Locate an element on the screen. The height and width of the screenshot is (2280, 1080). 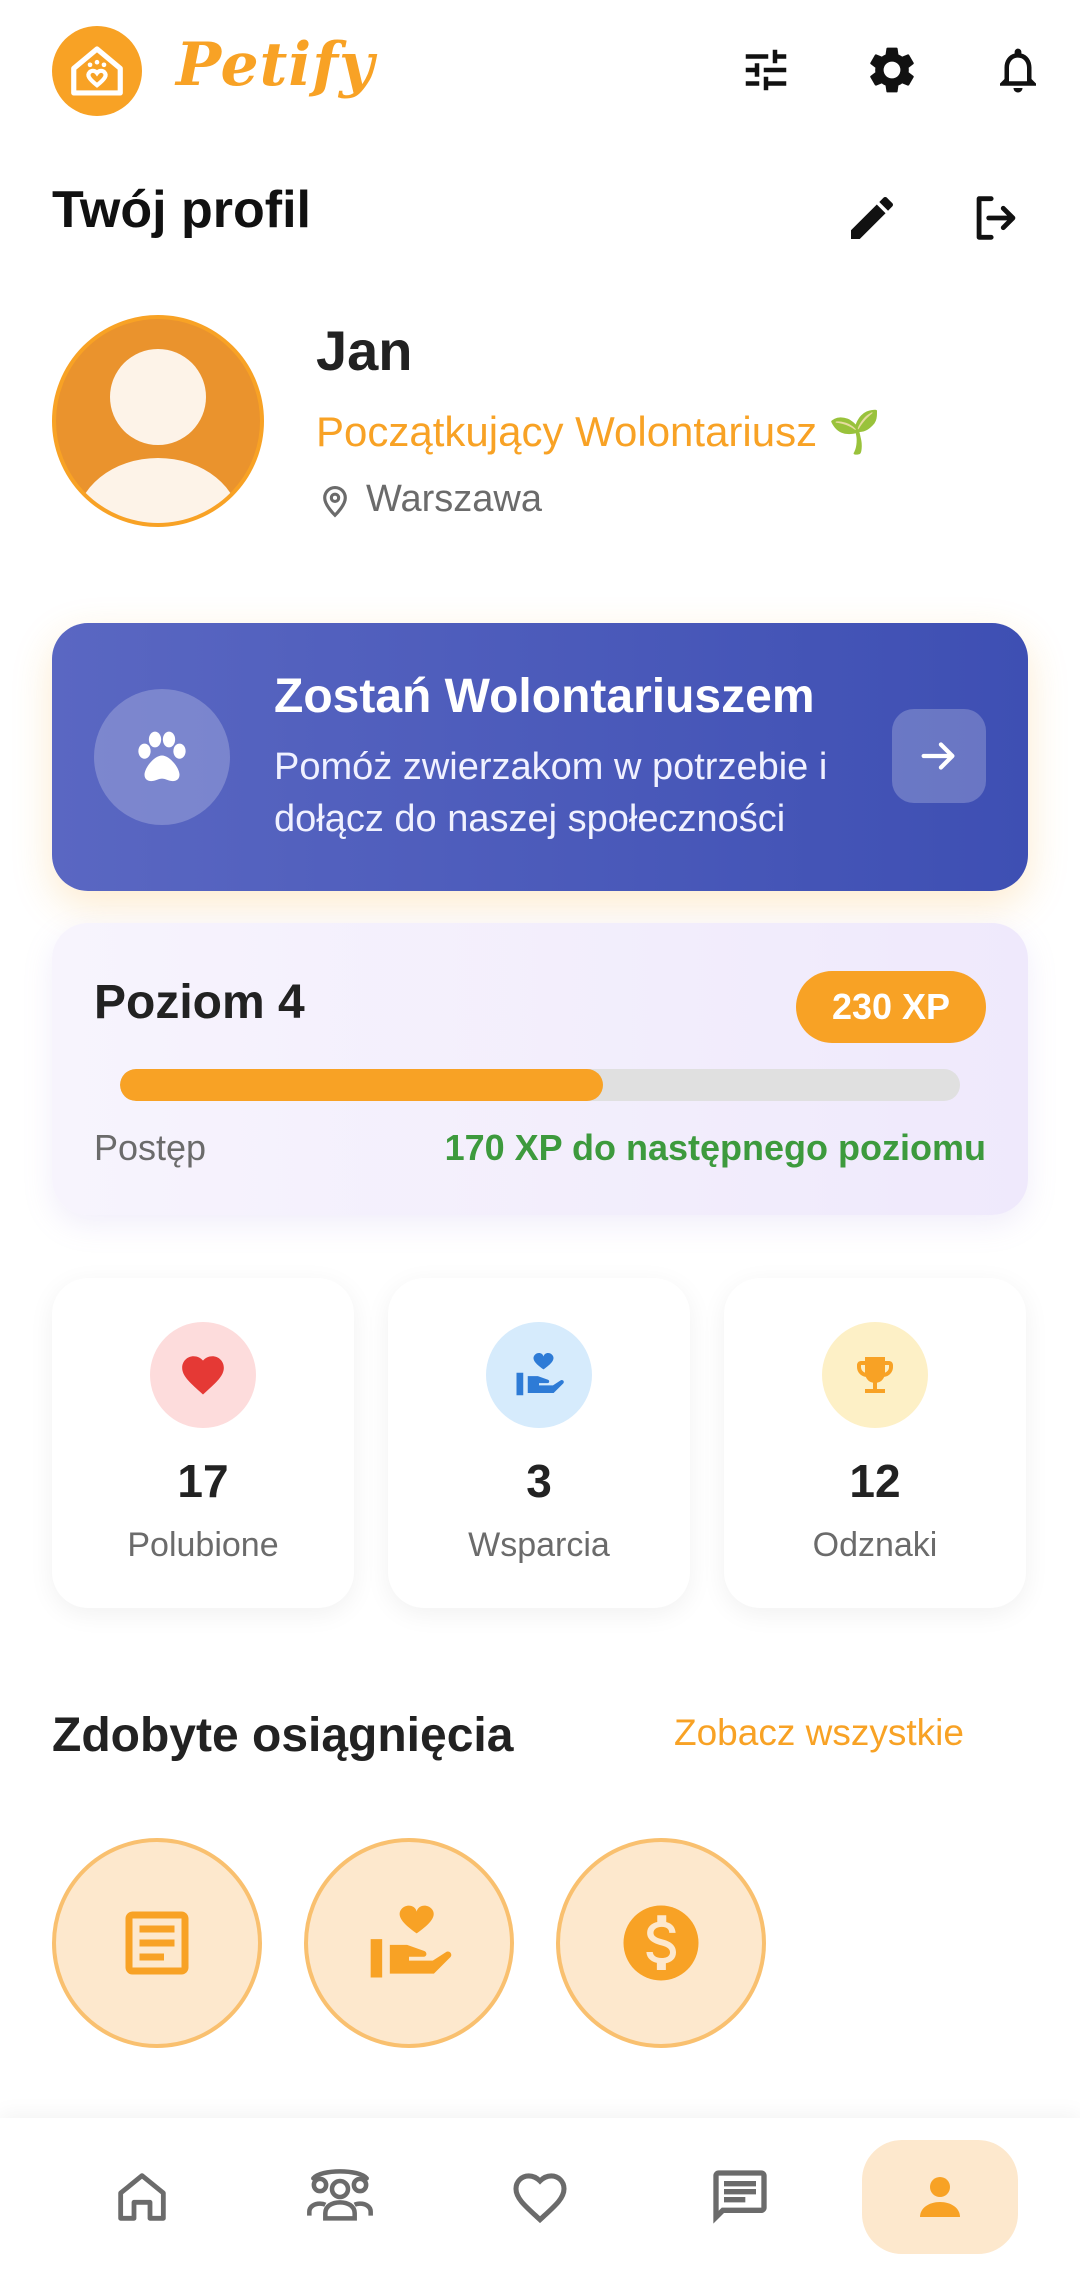
level-progress-bar is located at coordinates (540, 1085).